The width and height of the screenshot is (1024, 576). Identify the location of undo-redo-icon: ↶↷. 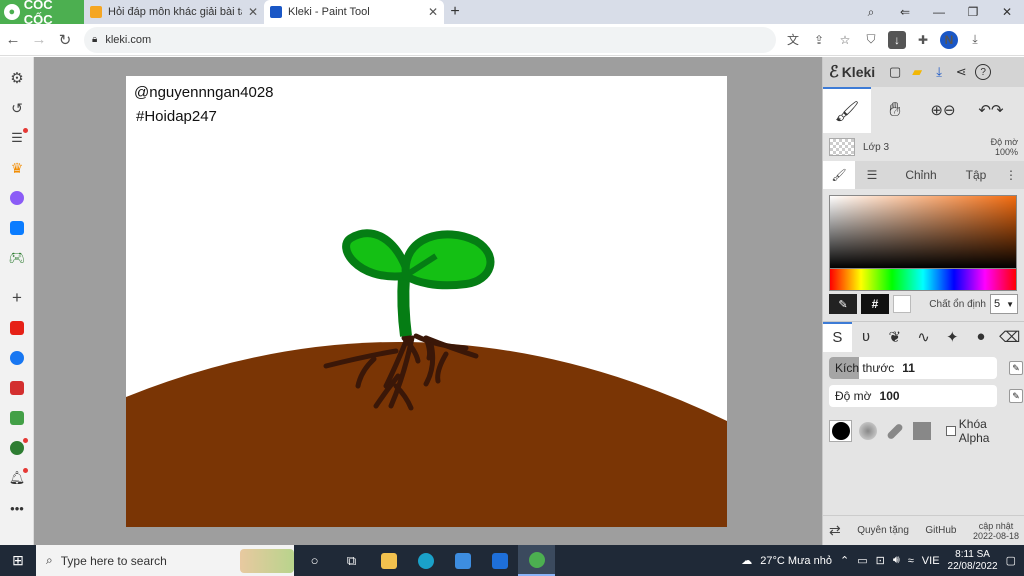
(991, 110).